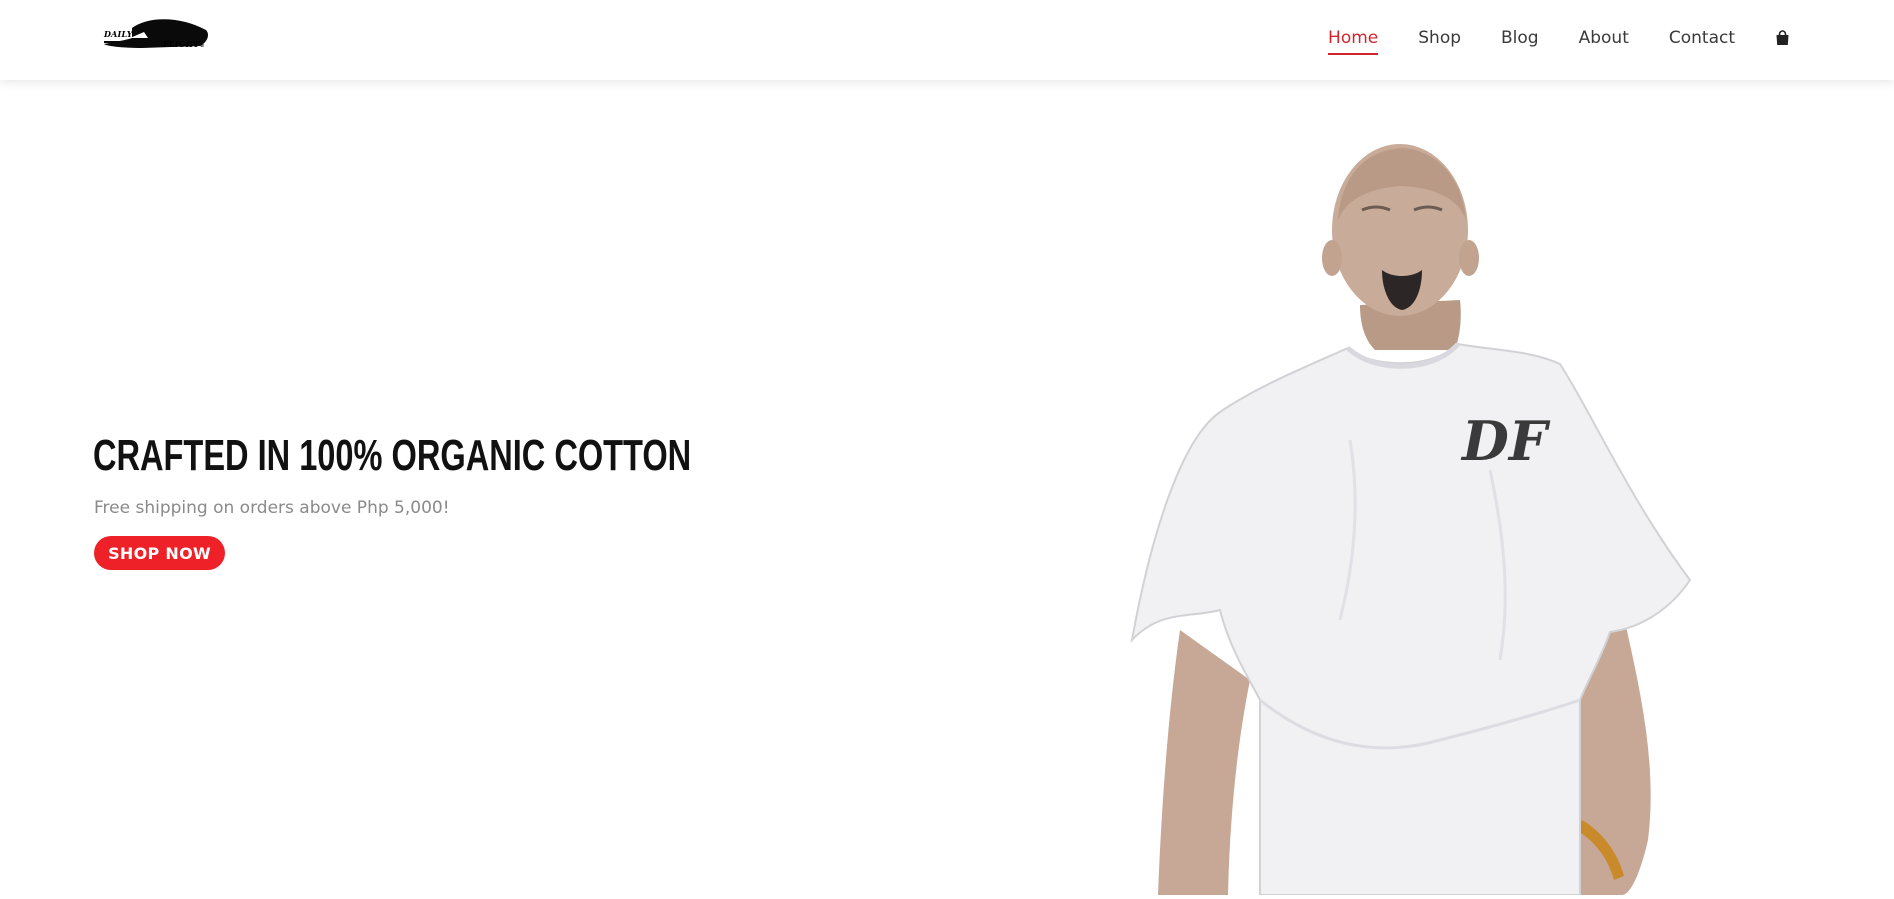 The image size is (1894, 899). I want to click on nav-contact: Contact, so click(1702, 39).